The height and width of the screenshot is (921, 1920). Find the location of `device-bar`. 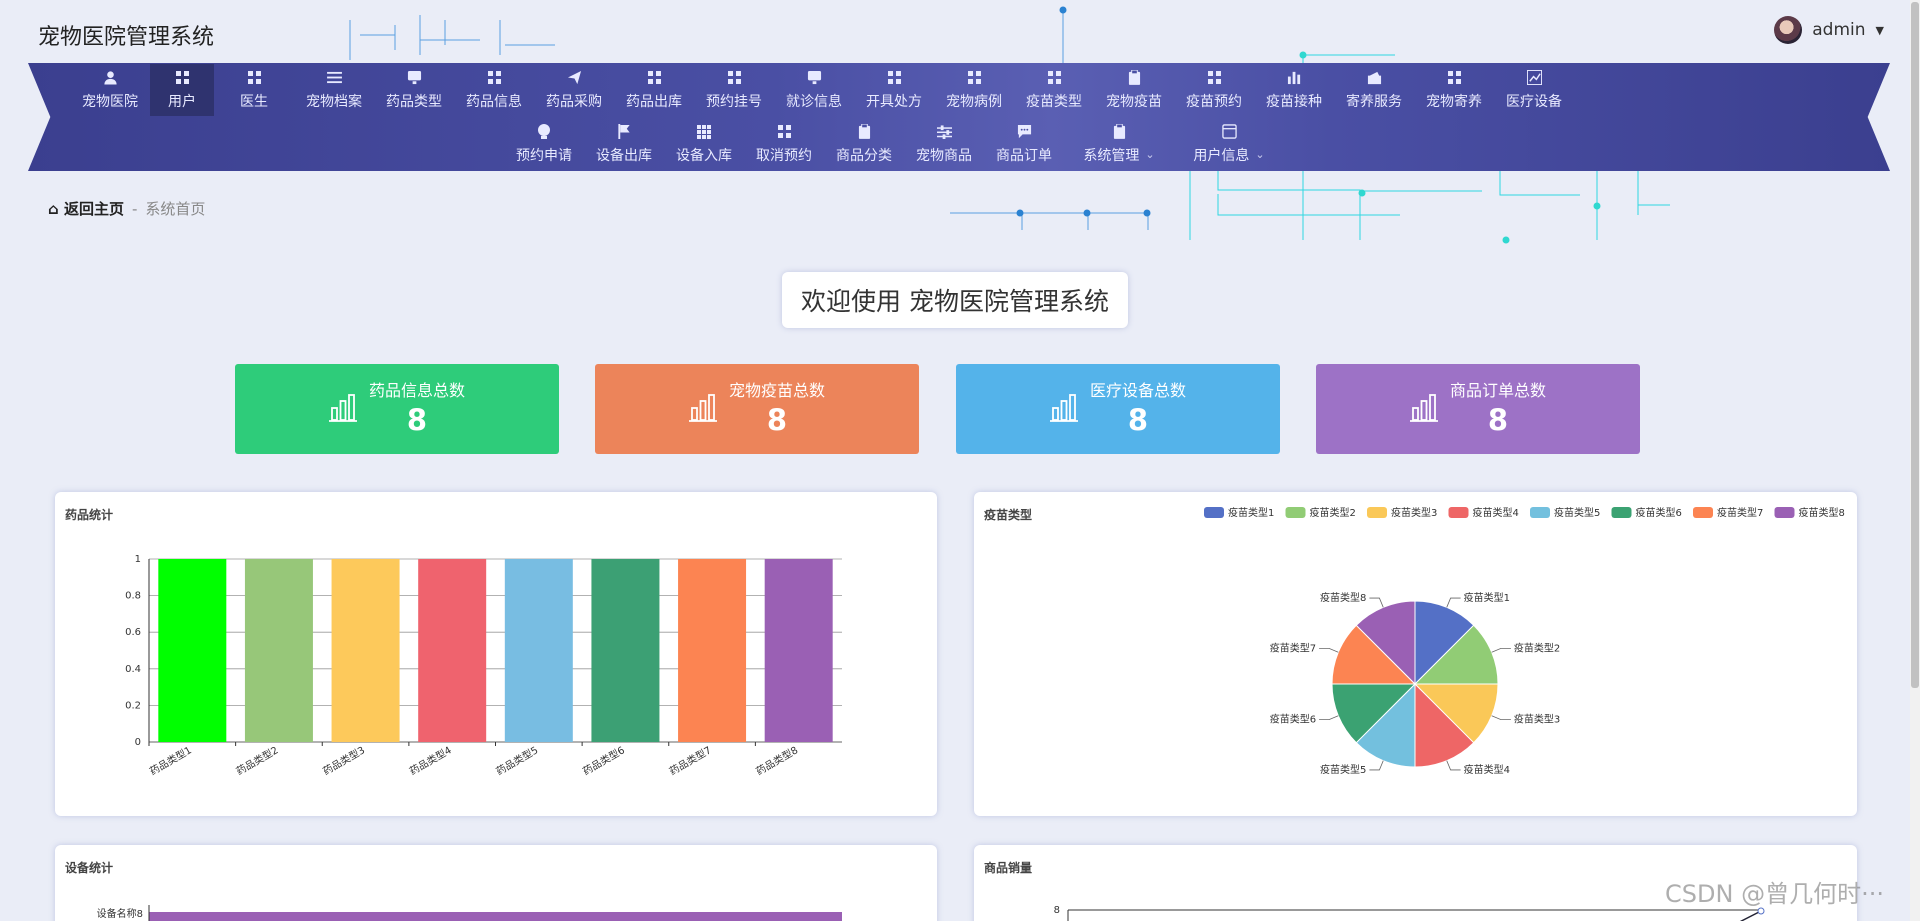

device-bar is located at coordinates (495, 916).